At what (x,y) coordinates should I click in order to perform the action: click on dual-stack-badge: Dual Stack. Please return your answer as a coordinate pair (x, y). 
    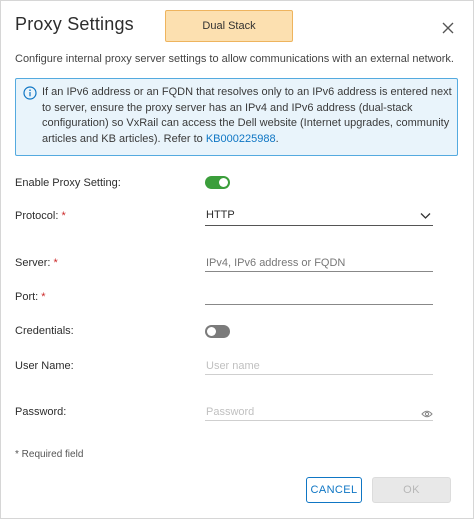
    Looking at the image, I should click on (229, 26).